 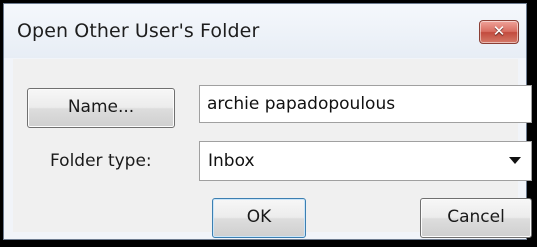 What do you see at coordinates (476, 218) in the screenshot?
I see `cancel-button: Cancel` at bounding box center [476, 218].